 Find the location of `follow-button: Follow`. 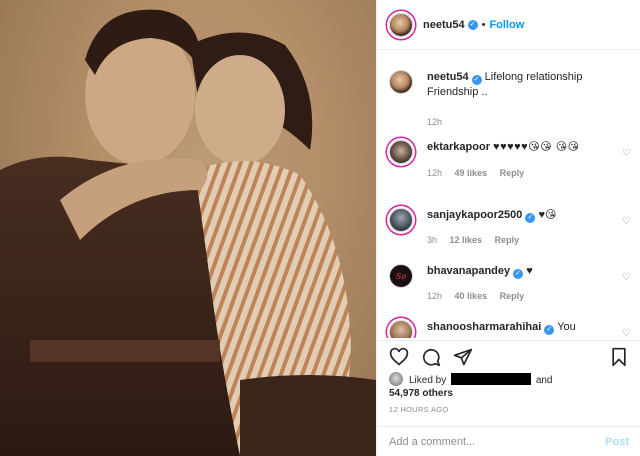

follow-button: Follow is located at coordinates (506, 25).